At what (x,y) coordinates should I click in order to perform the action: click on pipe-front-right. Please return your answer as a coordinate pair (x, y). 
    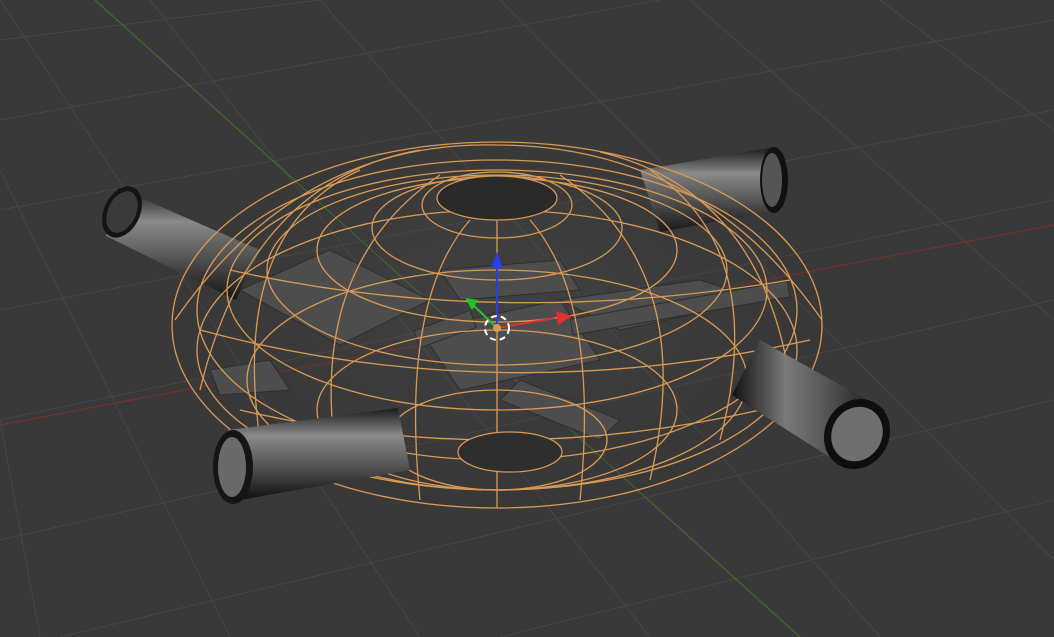
    Looking at the image, I should click on (817, 410).